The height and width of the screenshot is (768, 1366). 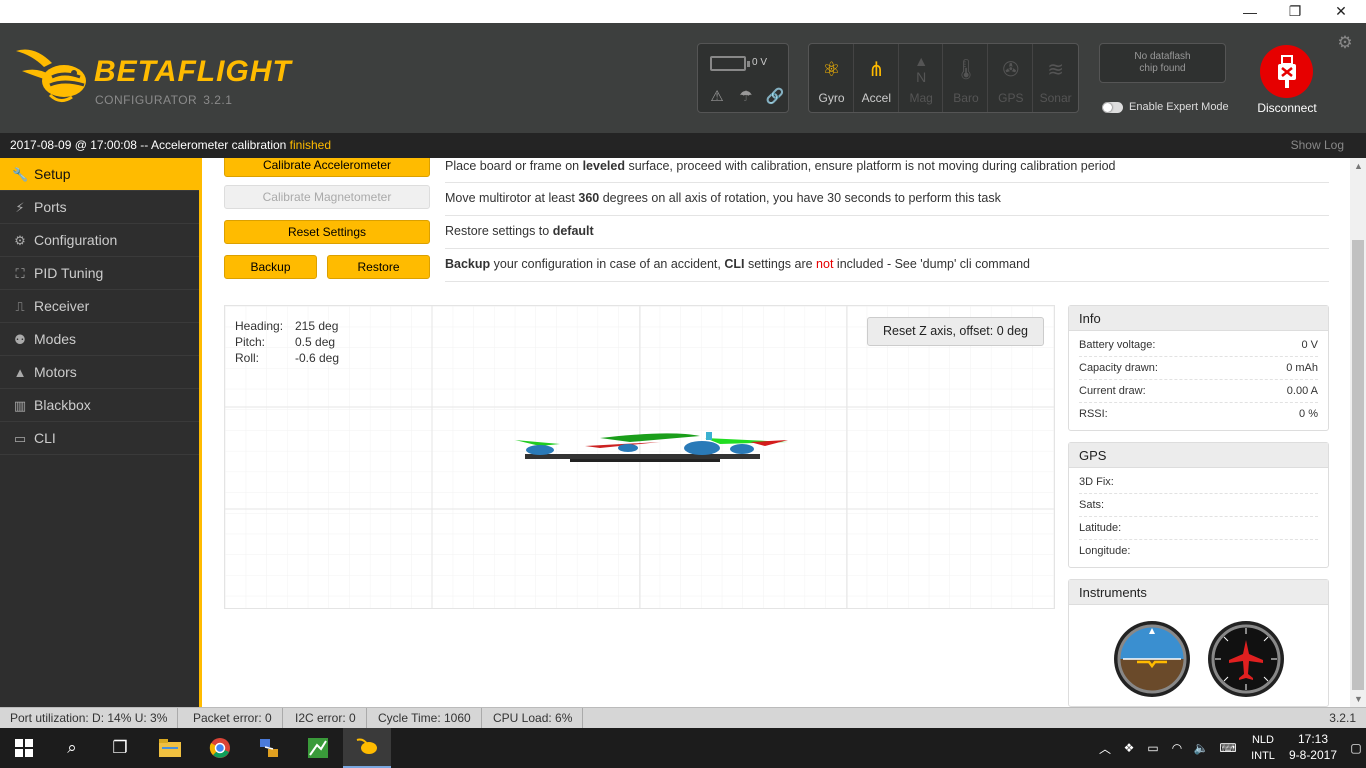 What do you see at coordinates (89, 718) in the screenshot?
I see `port-utilization: Port utilization: D: 14% U: 3%` at bounding box center [89, 718].